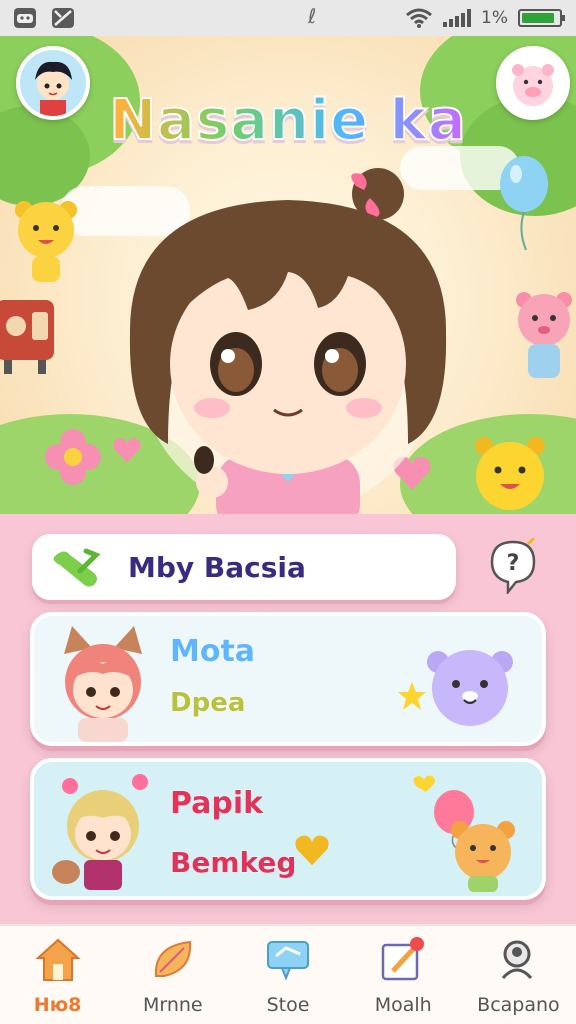 Image resolution: width=576 pixels, height=1024 pixels. I want to click on yellow-bear-icon, so click(510, 473).